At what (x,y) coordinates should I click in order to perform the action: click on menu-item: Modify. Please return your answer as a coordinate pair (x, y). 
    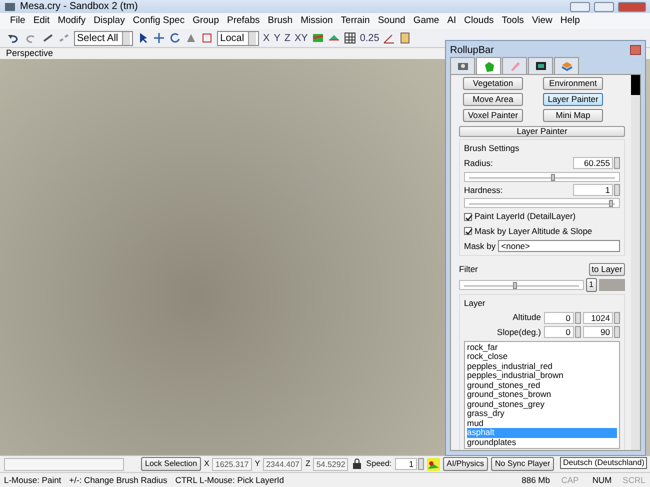
    Looking at the image, I should click on (72, 21).